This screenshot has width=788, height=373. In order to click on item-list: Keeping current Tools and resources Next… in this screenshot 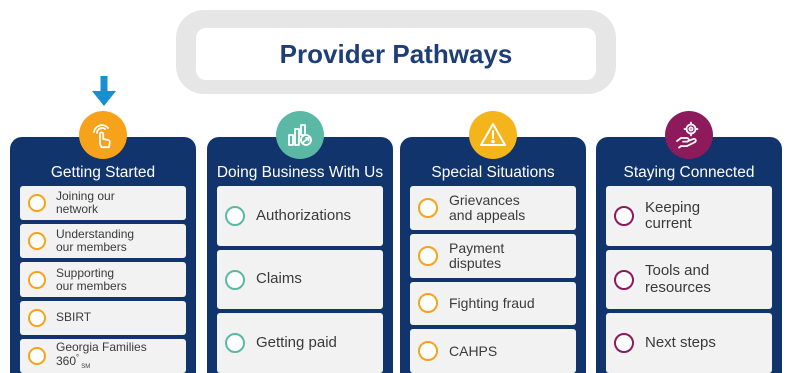, I will do `click(689, 279)`.